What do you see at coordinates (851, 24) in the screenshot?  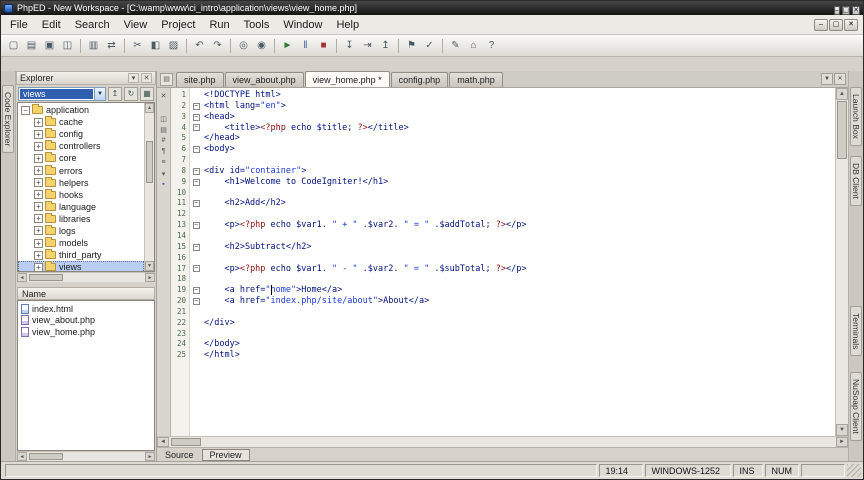 I see `mdi-close-button: ✕` at bounding box center [851, 24].